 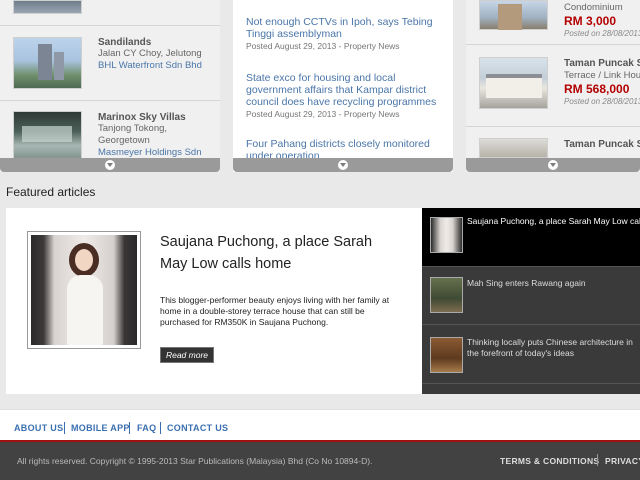 What do you see at coordinates (150, 53) in the screenshot?
I see `developer-address: Jalan CY Choy, Jelutong` at bounding box center [150, 53].